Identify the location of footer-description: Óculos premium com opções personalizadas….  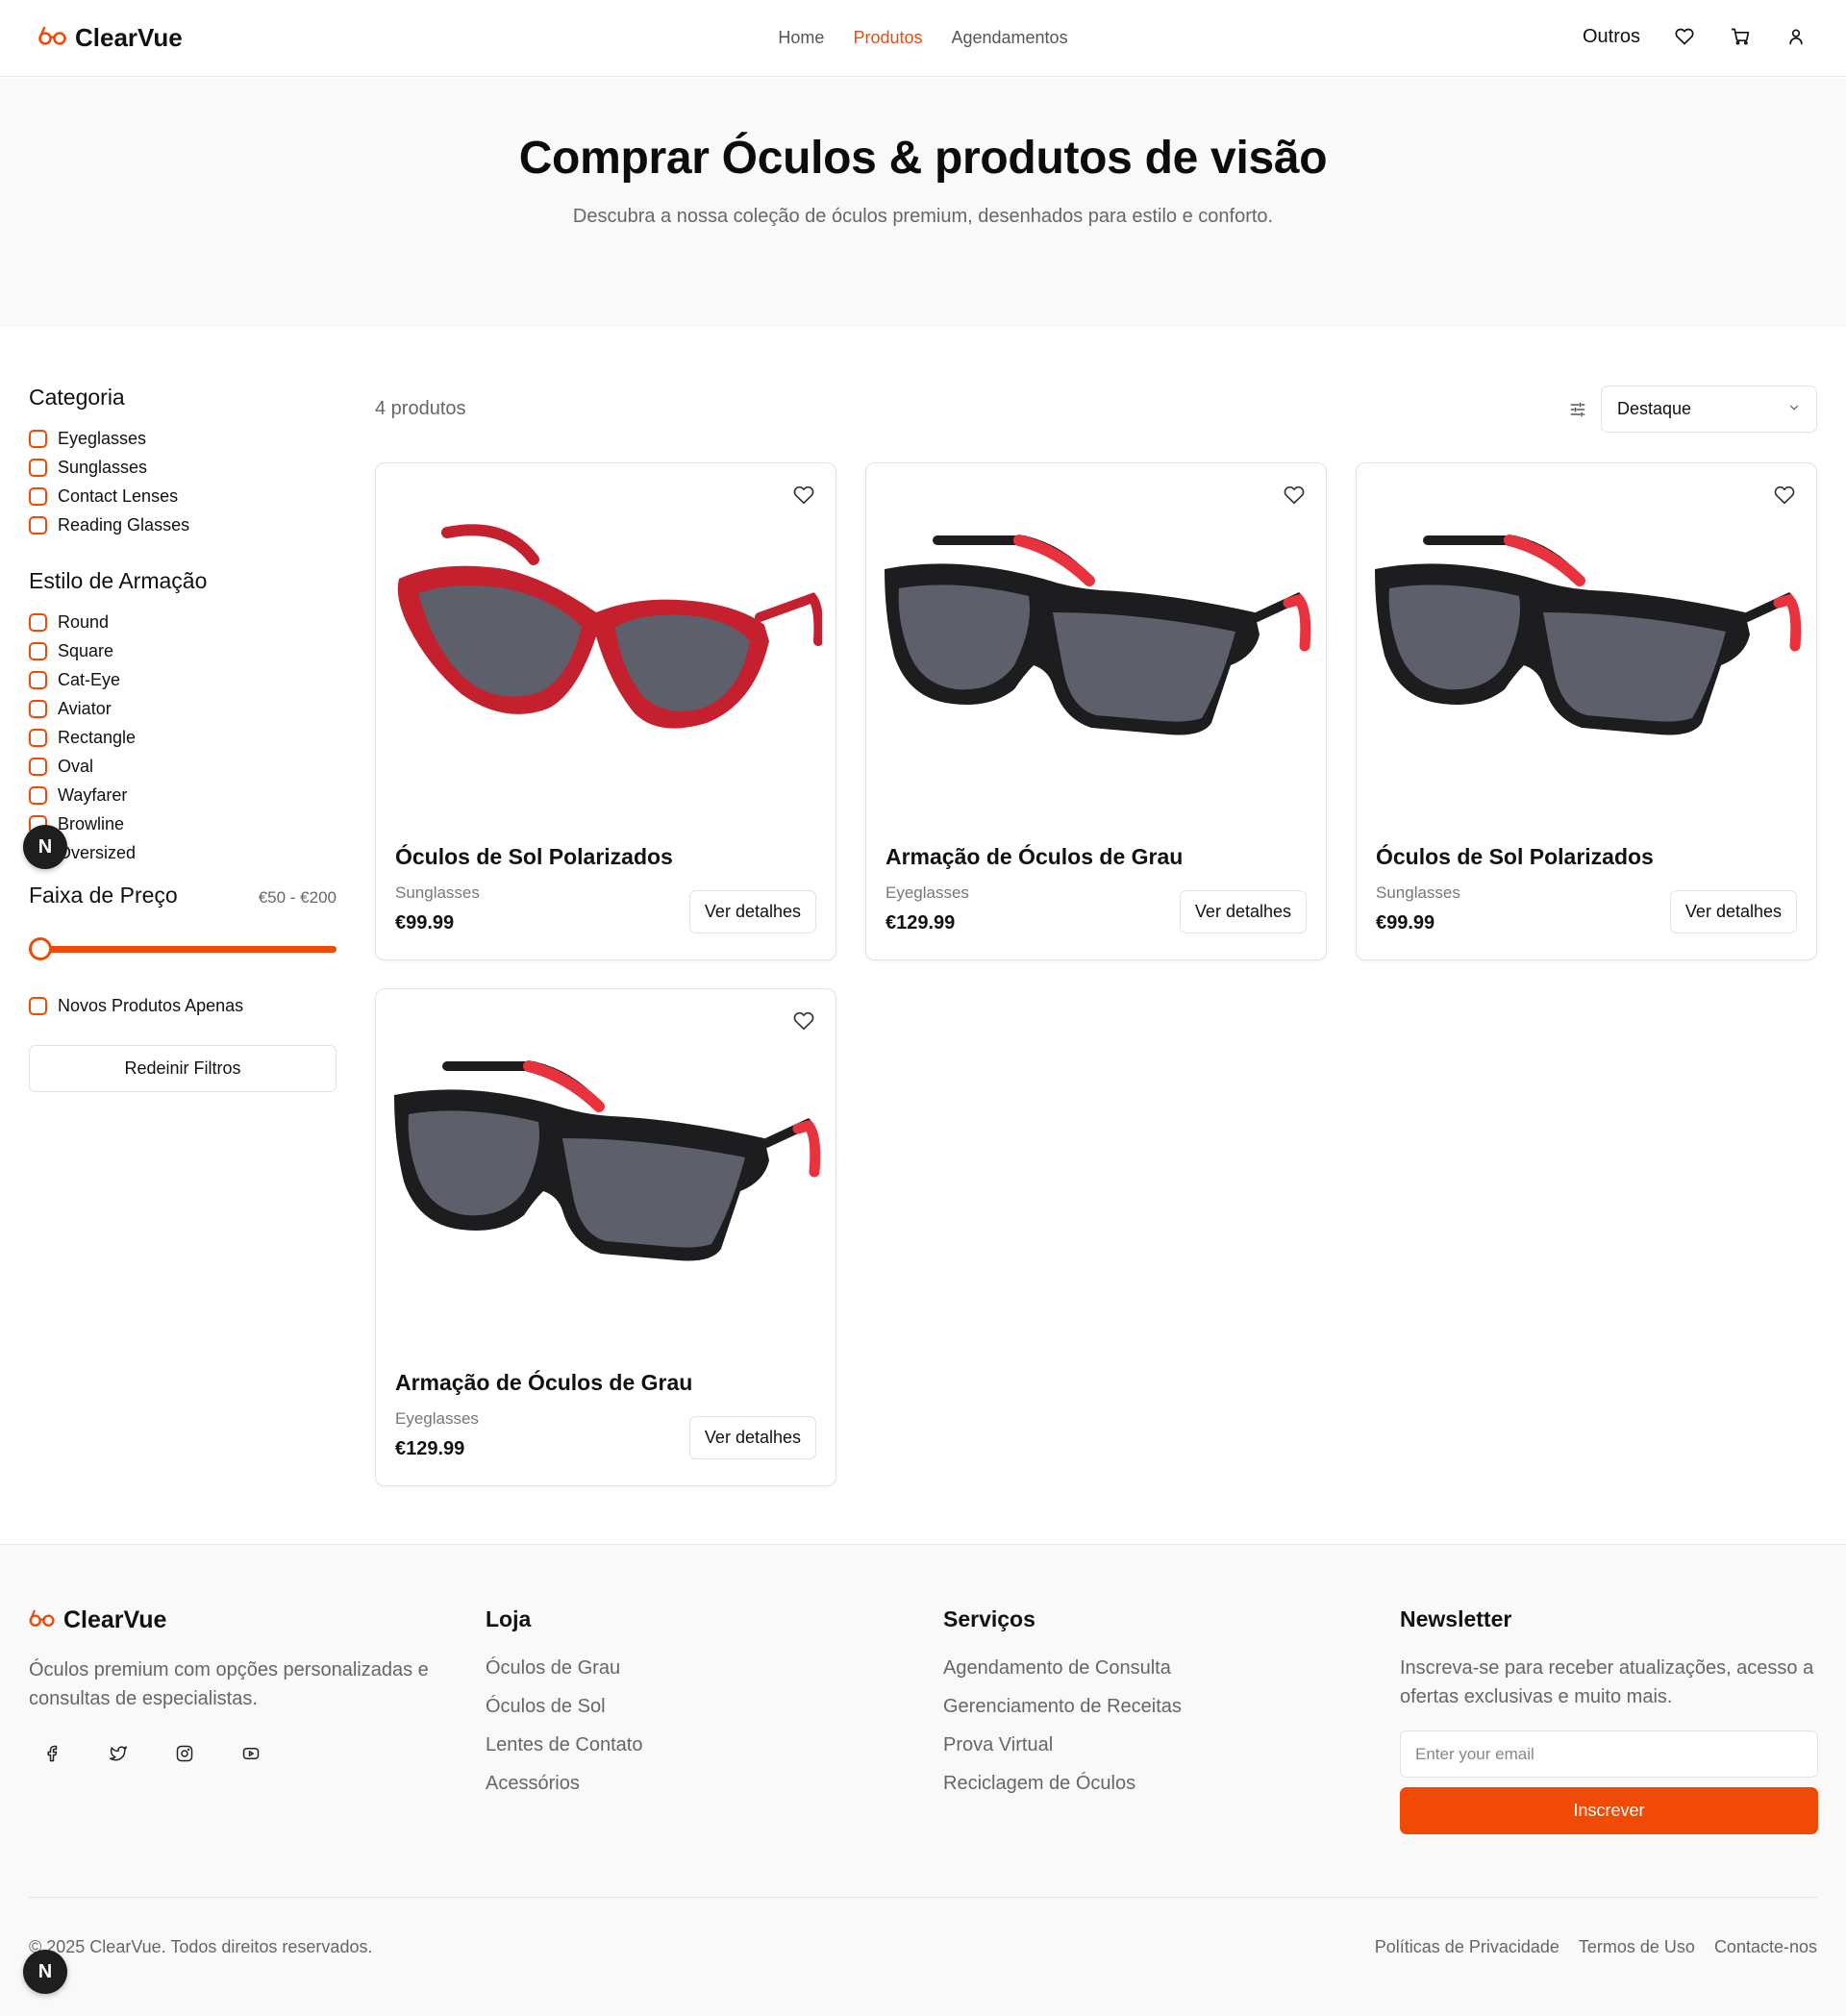
(229, 1684).